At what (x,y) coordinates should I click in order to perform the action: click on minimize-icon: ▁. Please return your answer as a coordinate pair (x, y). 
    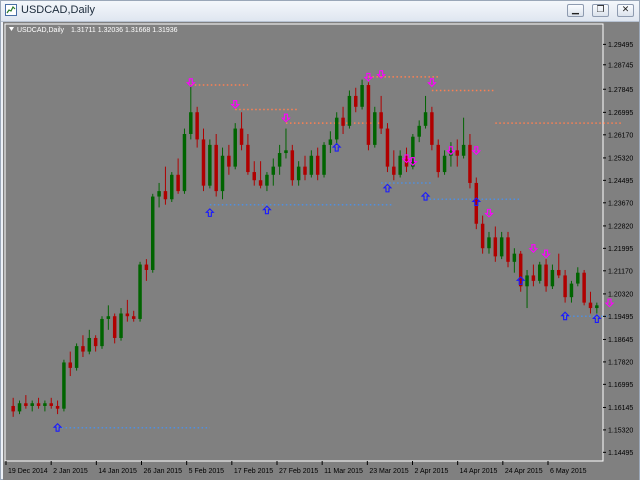
    Looking at the image, I should click on (575, 10).